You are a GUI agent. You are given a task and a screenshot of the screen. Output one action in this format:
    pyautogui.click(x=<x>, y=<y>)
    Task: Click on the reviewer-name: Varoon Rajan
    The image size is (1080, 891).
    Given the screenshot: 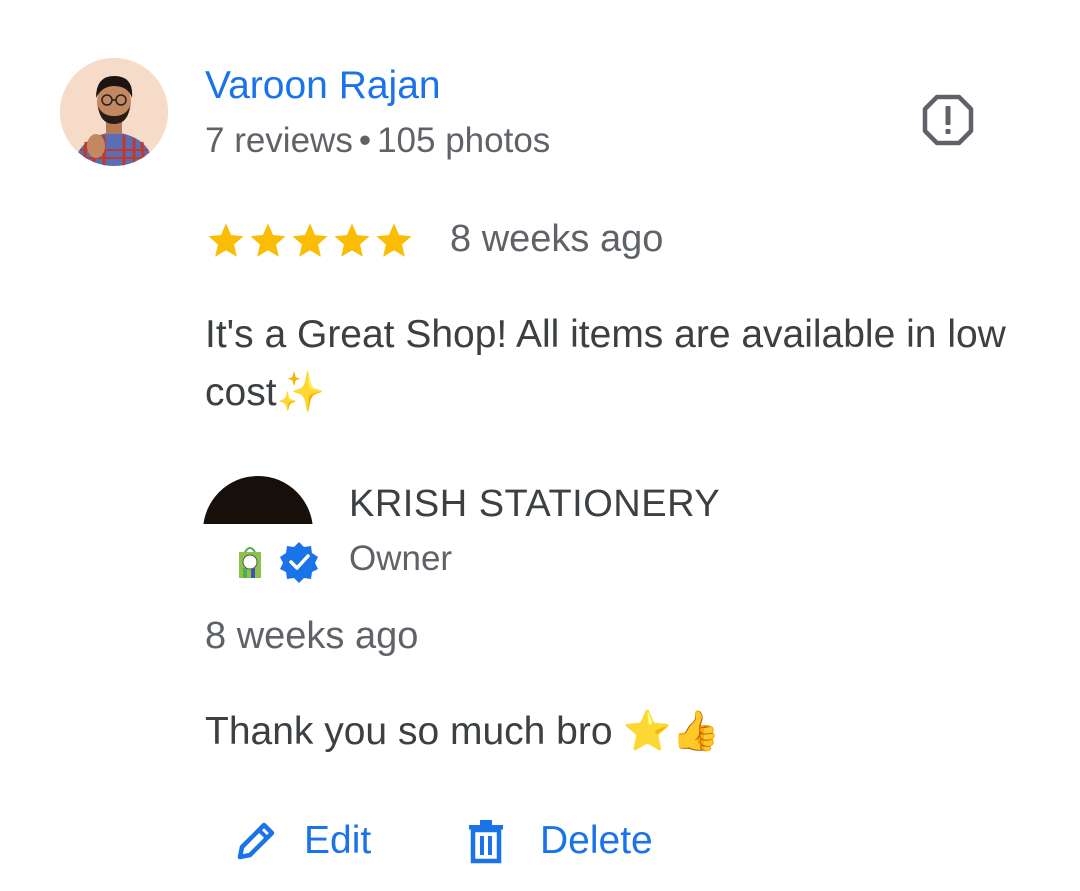 What is the action you would take?
    pyautogui.click(x=323, y=86)
    